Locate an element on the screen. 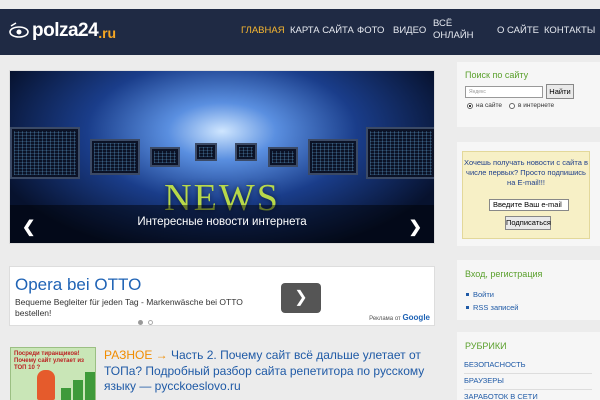 This screenshot has width=600, height=400. rss-link: RSS записей is located at coordinates (495, 307).